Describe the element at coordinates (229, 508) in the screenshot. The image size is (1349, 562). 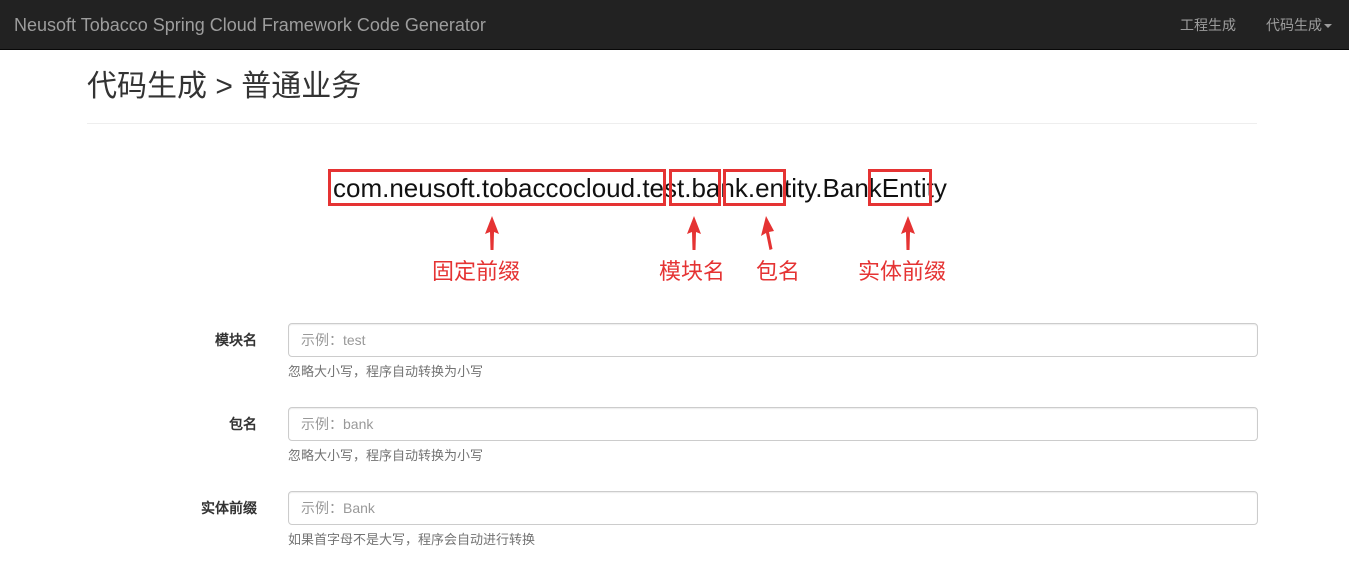
I see `entity-prefix-label: 实体前缀` at that location.